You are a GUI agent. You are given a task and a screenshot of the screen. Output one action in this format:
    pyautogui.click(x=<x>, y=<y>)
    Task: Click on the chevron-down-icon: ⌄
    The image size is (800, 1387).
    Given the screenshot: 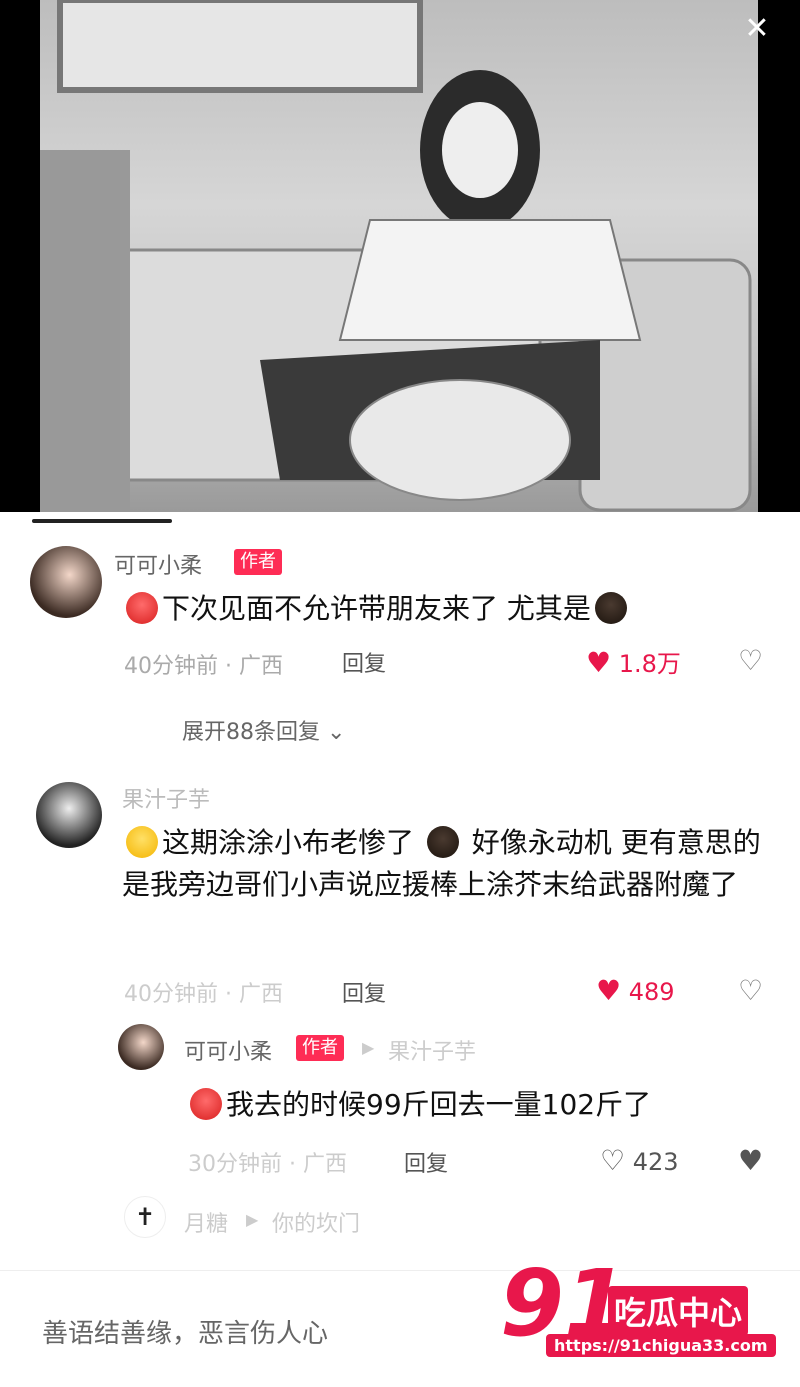 What is the action you would take?
    pyautogui.click(x=336, y=732)
    